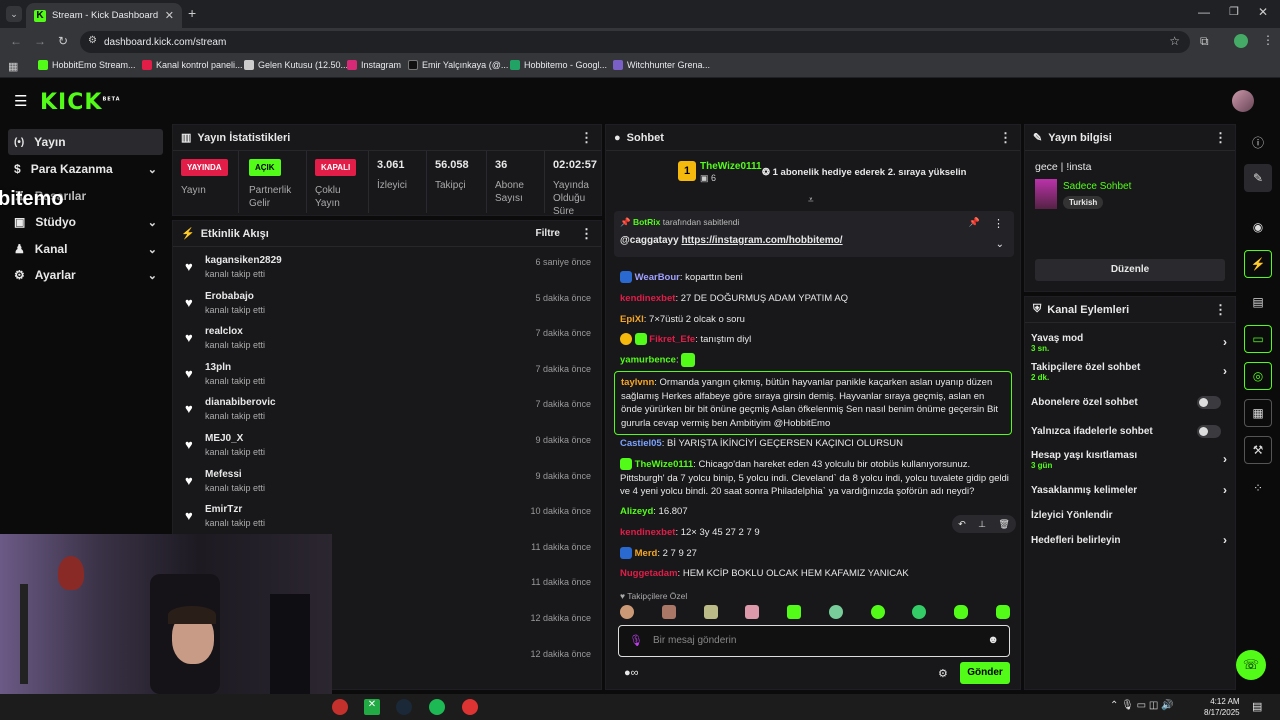 This screenshot has width=1280, height=720. I want to click on tray-icons: ⌃ 🎙 ▭ ◫ 🔊, so click(1142, 705).